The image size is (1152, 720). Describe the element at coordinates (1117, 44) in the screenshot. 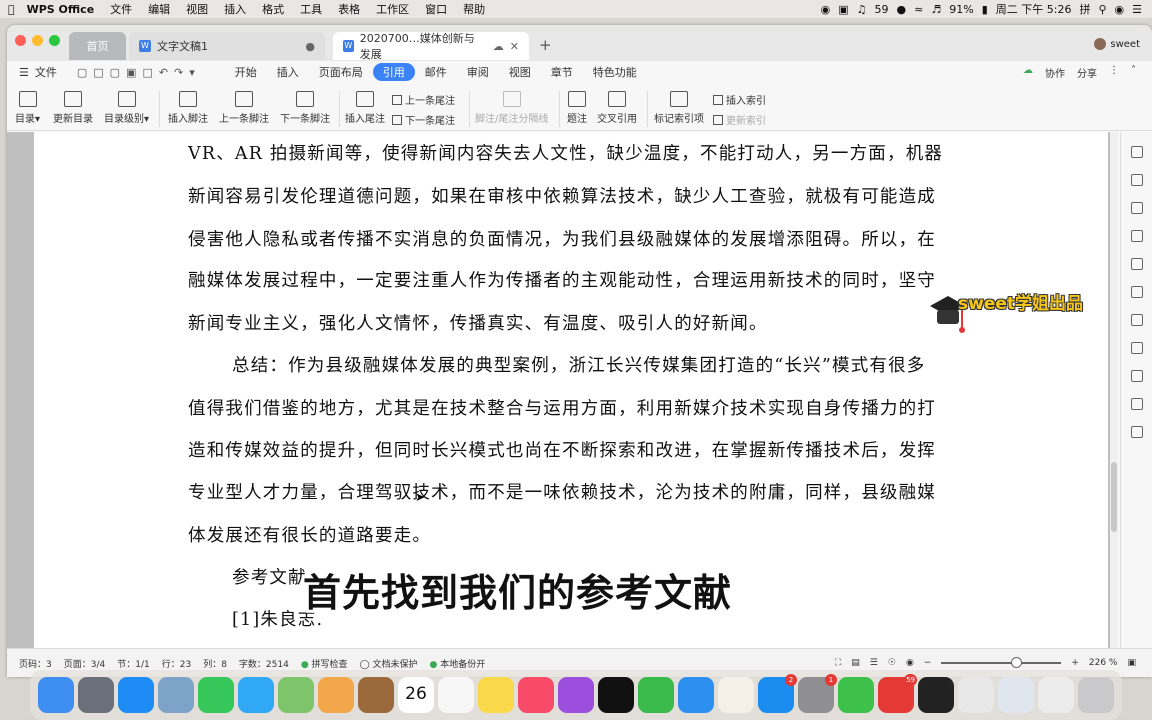

I see `user-account: sweet` at that location.